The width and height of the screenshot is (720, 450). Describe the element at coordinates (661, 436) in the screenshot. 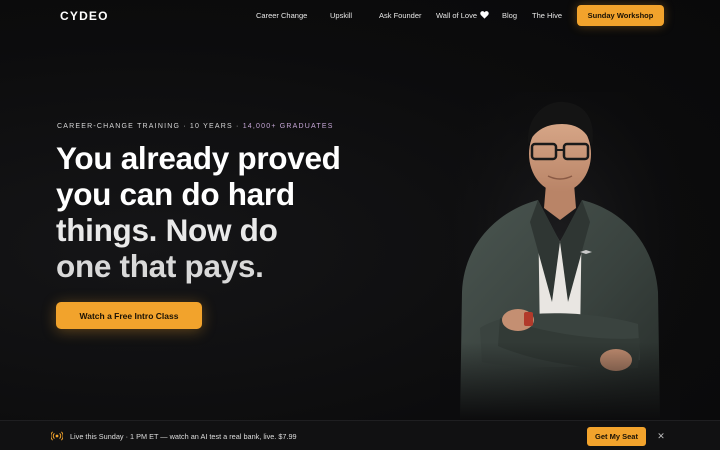

I see `close-icon: ✕` at that location.